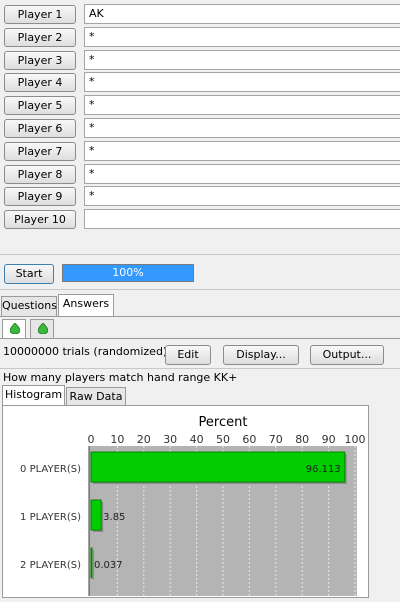 The width and height of the screenshot is (400, 602). I want to click on player-4-button: Player 4, so click(40, 83).